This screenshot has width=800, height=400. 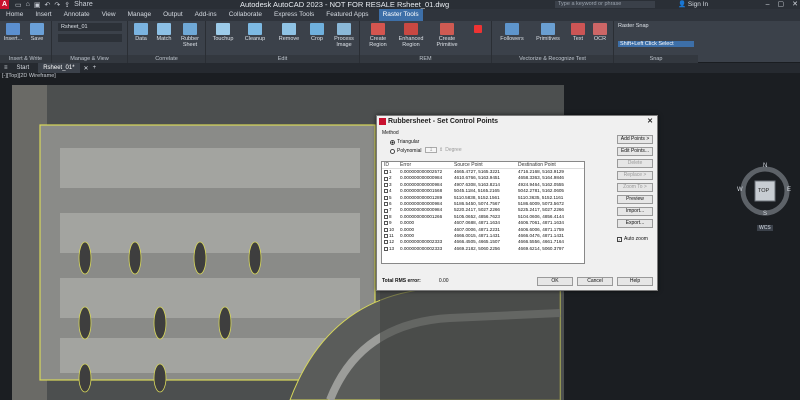 I want to click on zoom-to-button: Zoom To >, so click(x=635, y=187).